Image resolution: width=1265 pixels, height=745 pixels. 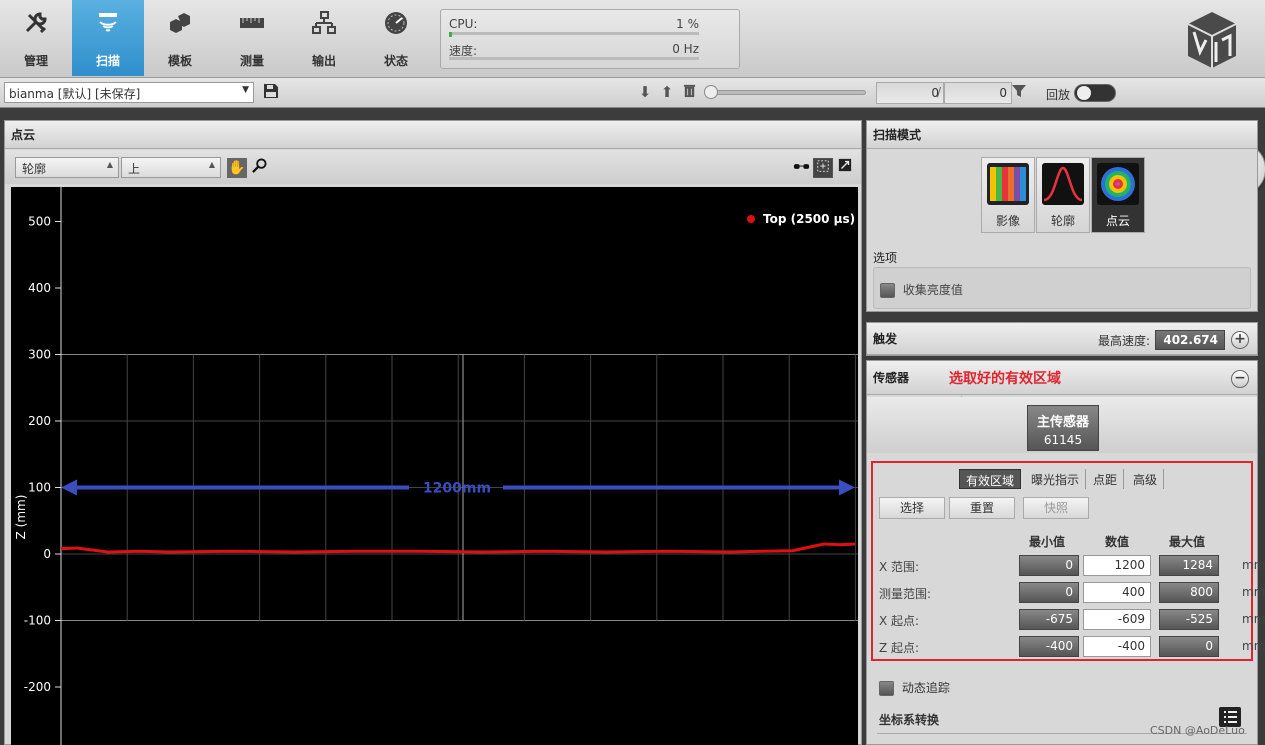 What do you see at coordinates (1117, 646) in the screenshot?
I see `z-start-input: -400` at bounding box center [1117, 646].